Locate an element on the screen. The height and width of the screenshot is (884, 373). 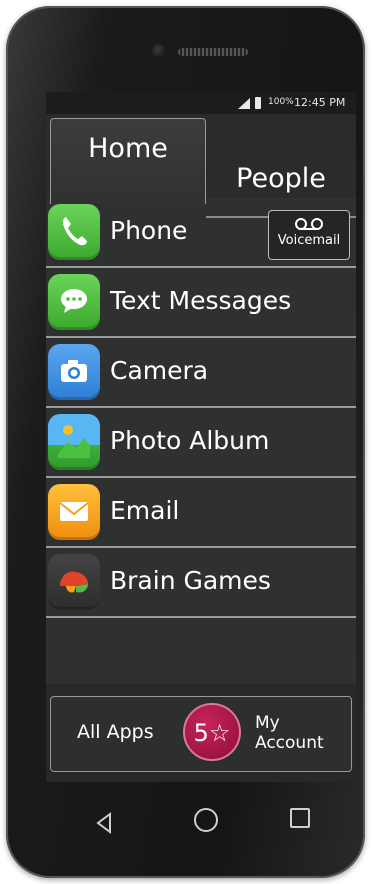
app-row-phone: Phone Voicemail is located at coordinates (201, 233).